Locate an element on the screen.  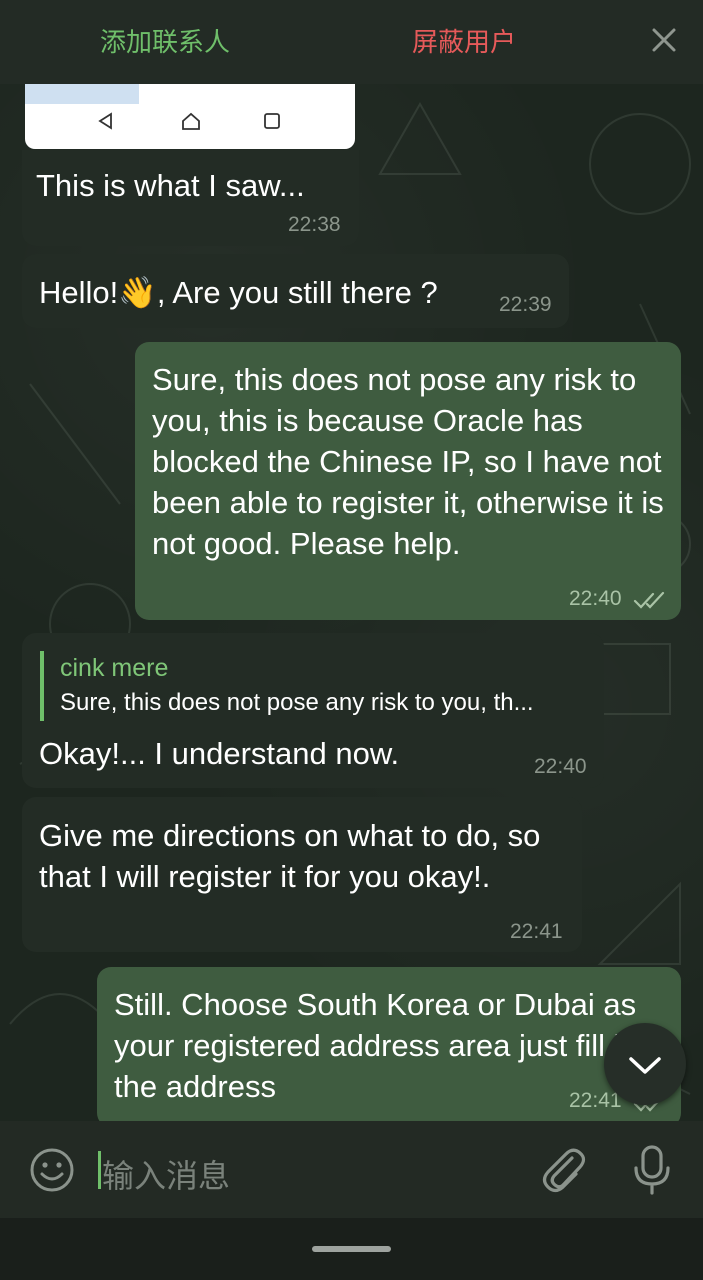
microphone-icon is located at coordinates (652, 1170).